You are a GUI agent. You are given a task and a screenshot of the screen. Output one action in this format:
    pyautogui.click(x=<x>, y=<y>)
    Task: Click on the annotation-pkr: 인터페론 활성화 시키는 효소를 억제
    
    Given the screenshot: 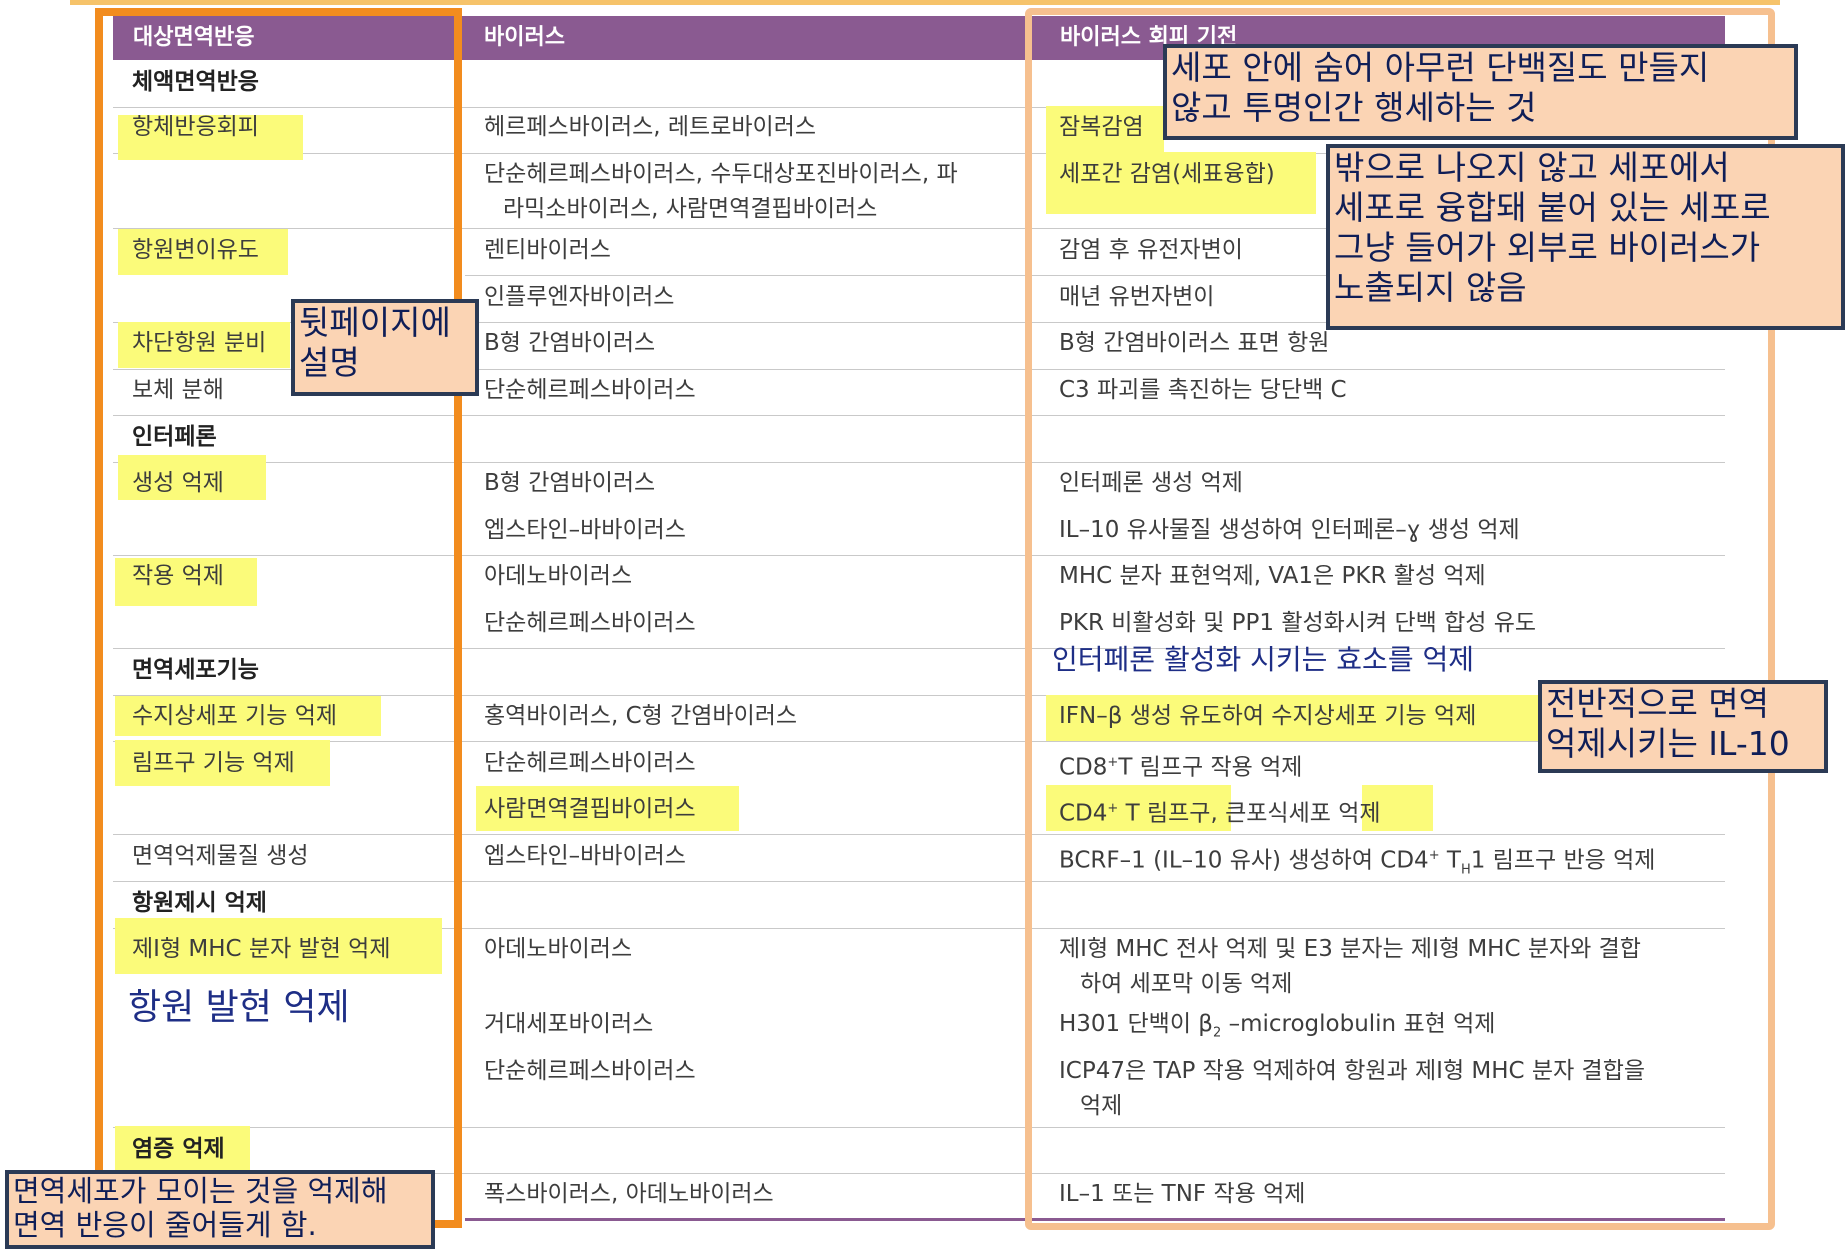 What is the action you would take?
    pyautogui.click(x=1263, y=659)
    